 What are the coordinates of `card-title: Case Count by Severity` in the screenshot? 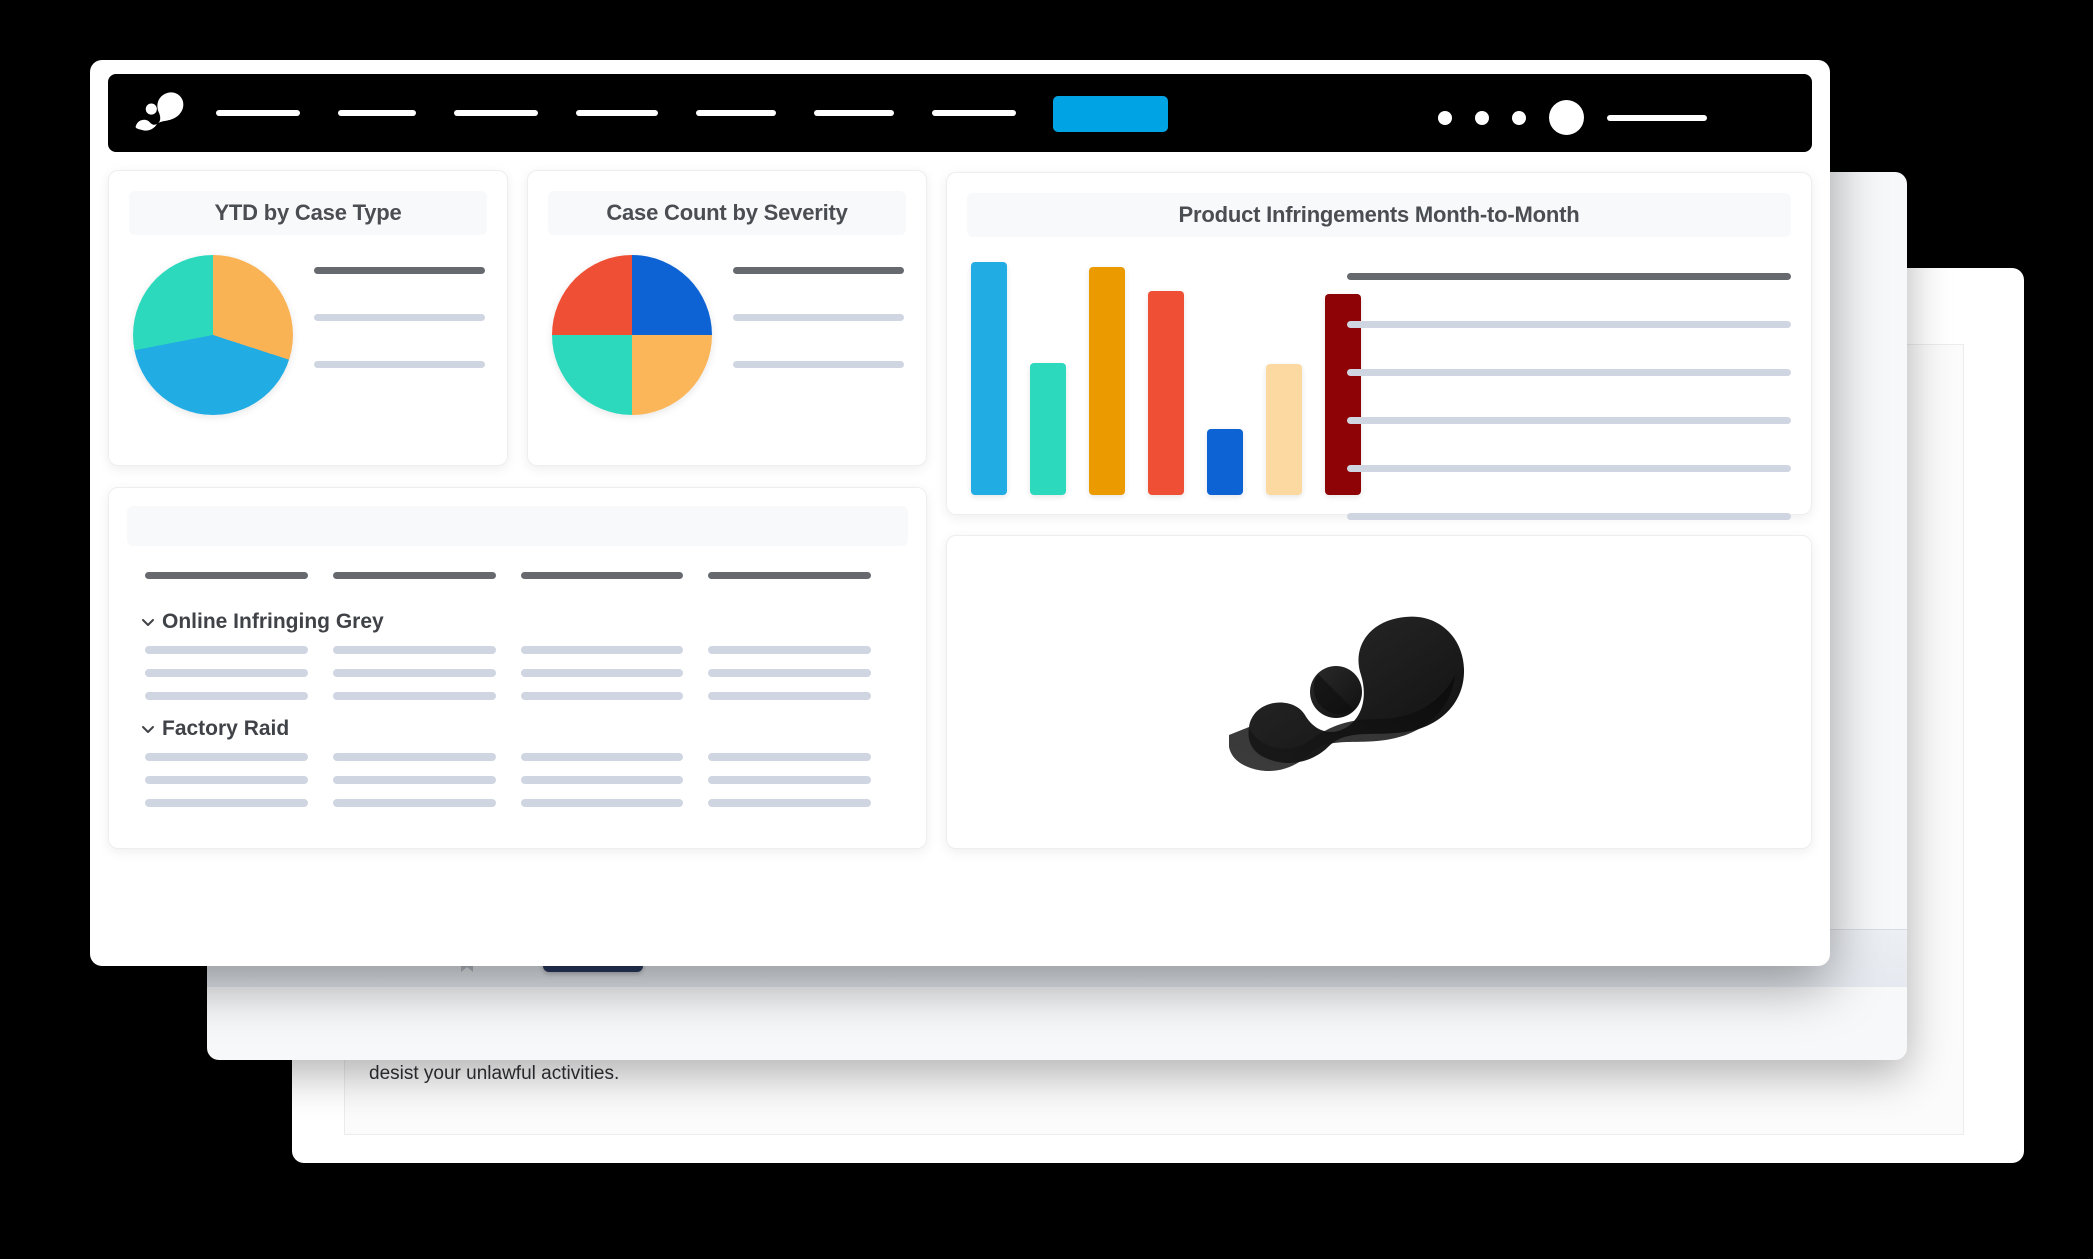 It's located at (727, 213).